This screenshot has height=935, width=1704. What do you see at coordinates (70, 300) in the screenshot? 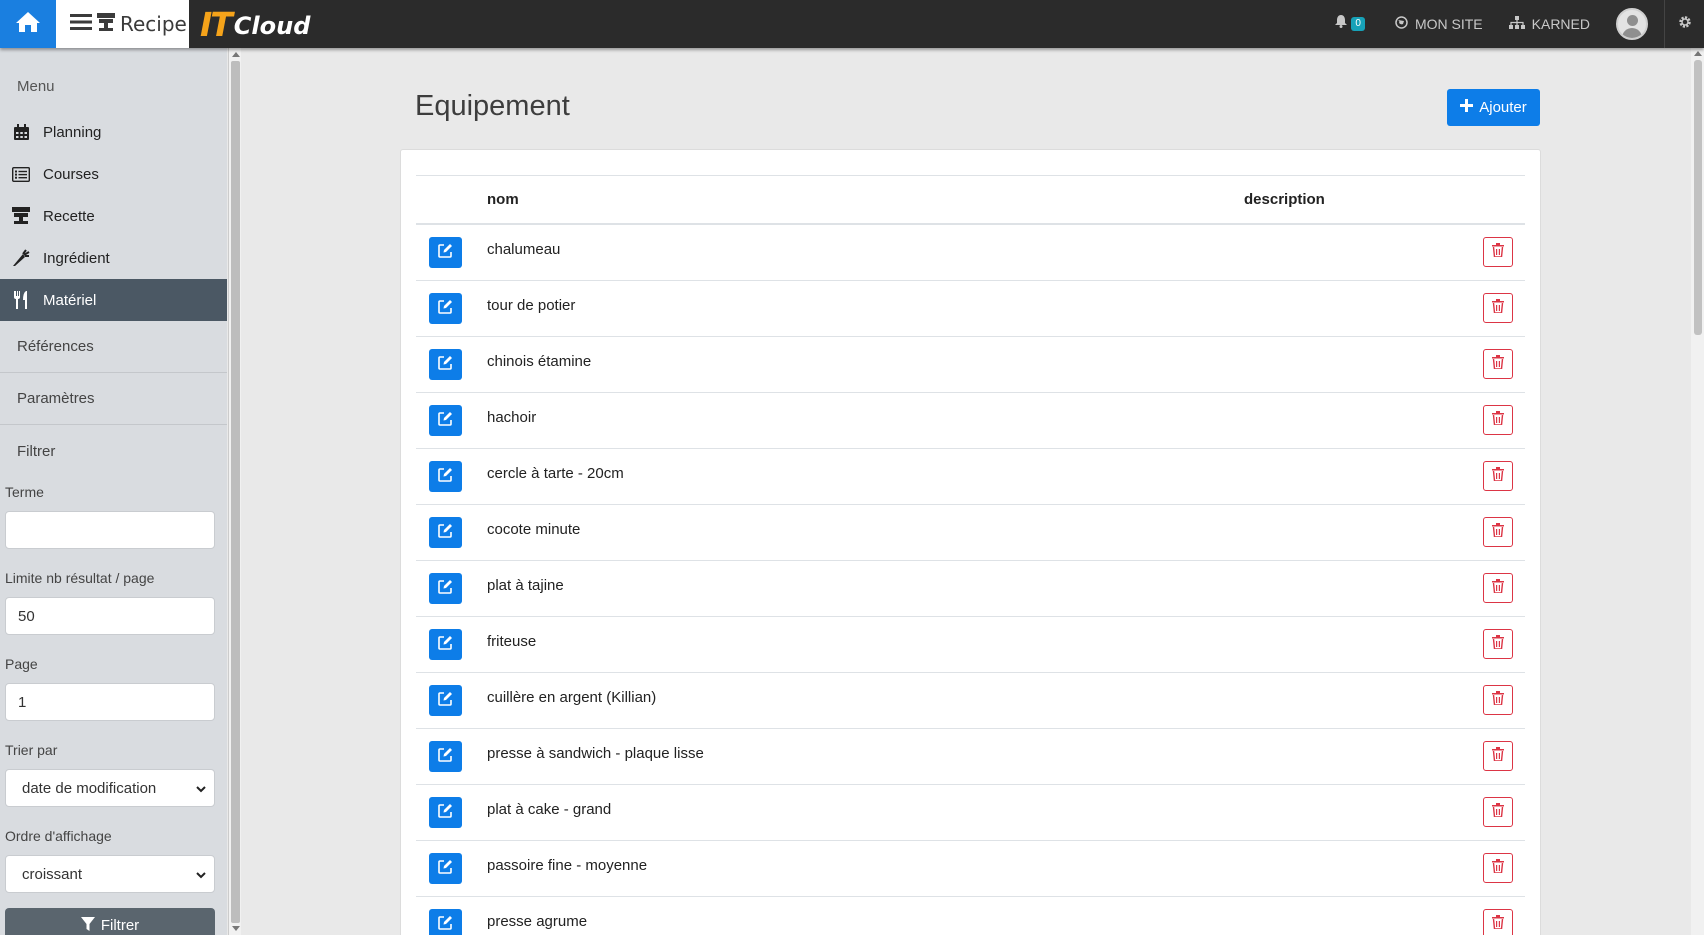
I see `sidebar-item-label: Matériel` at bounding box center [70, 300].